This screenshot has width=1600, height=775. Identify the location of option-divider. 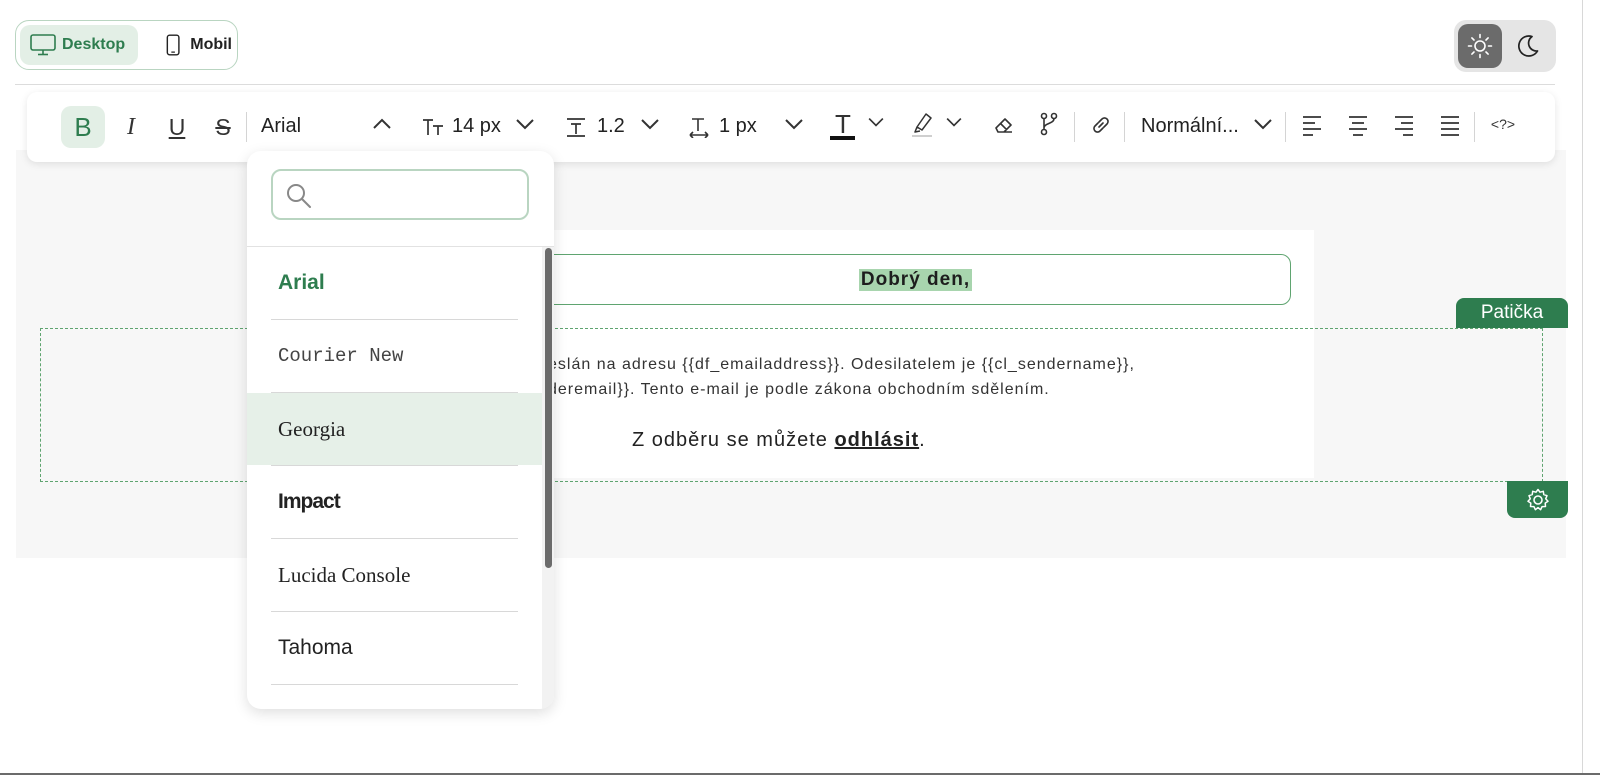
(394, 684).